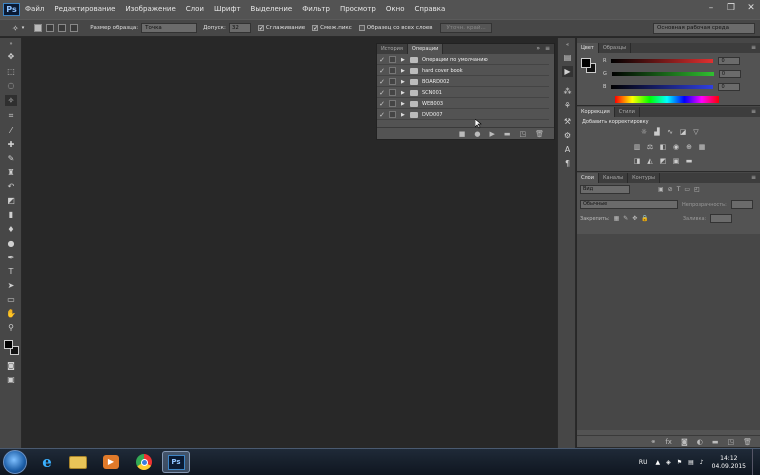  What do you see at coordinates (627, 112) in the screenshot?
I see `tab-styles: Стили` at bounding box center [627, 112].